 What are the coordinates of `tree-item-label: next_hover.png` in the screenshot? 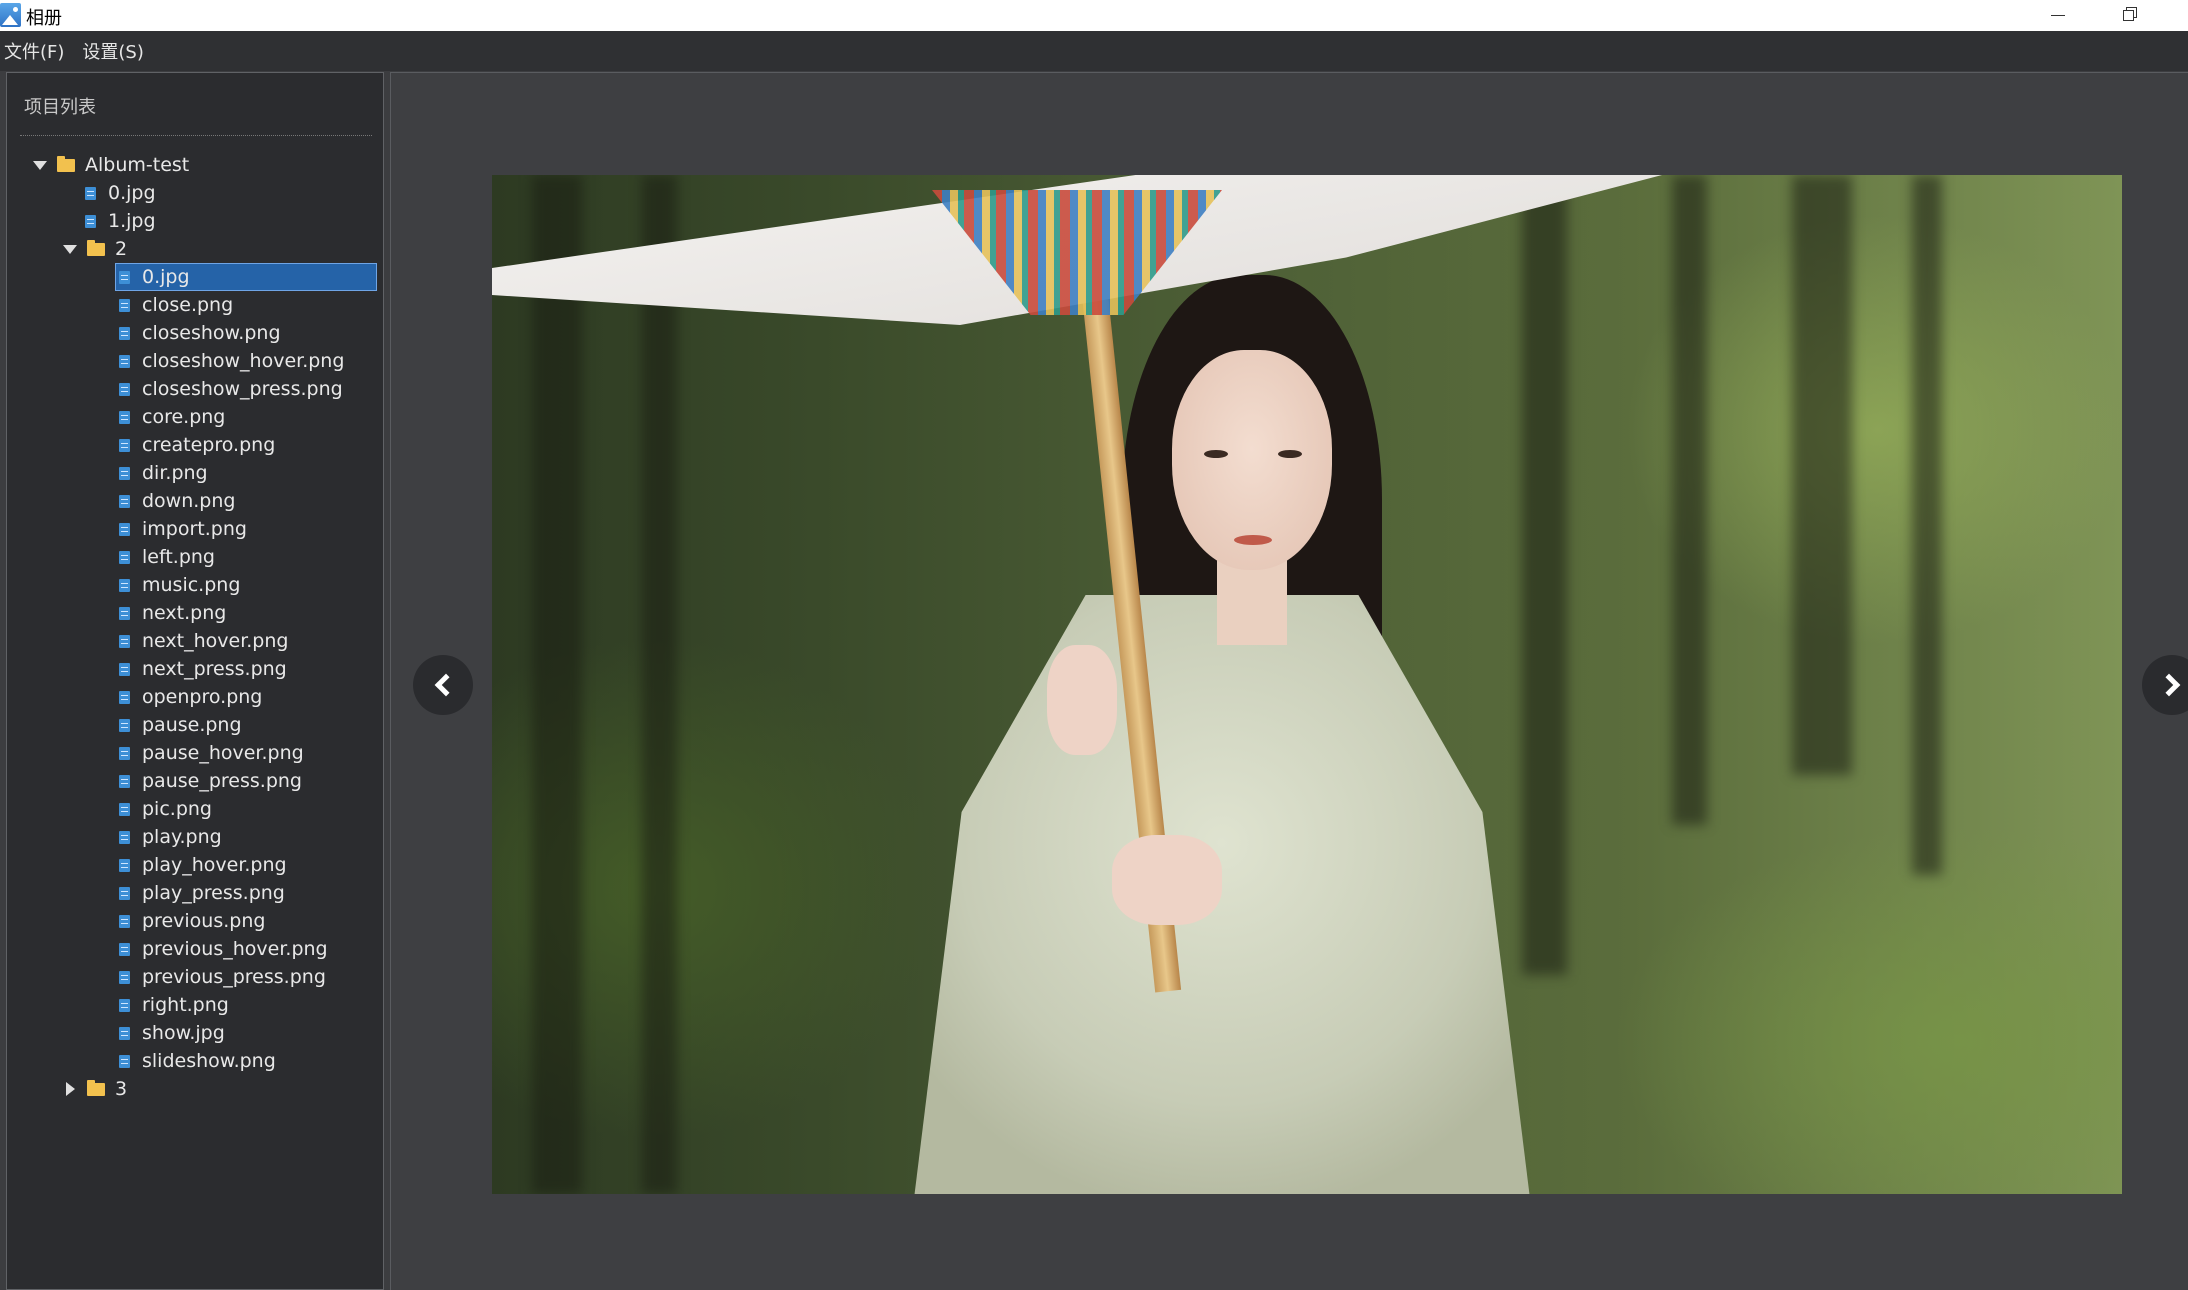 It's located at (215, 641).